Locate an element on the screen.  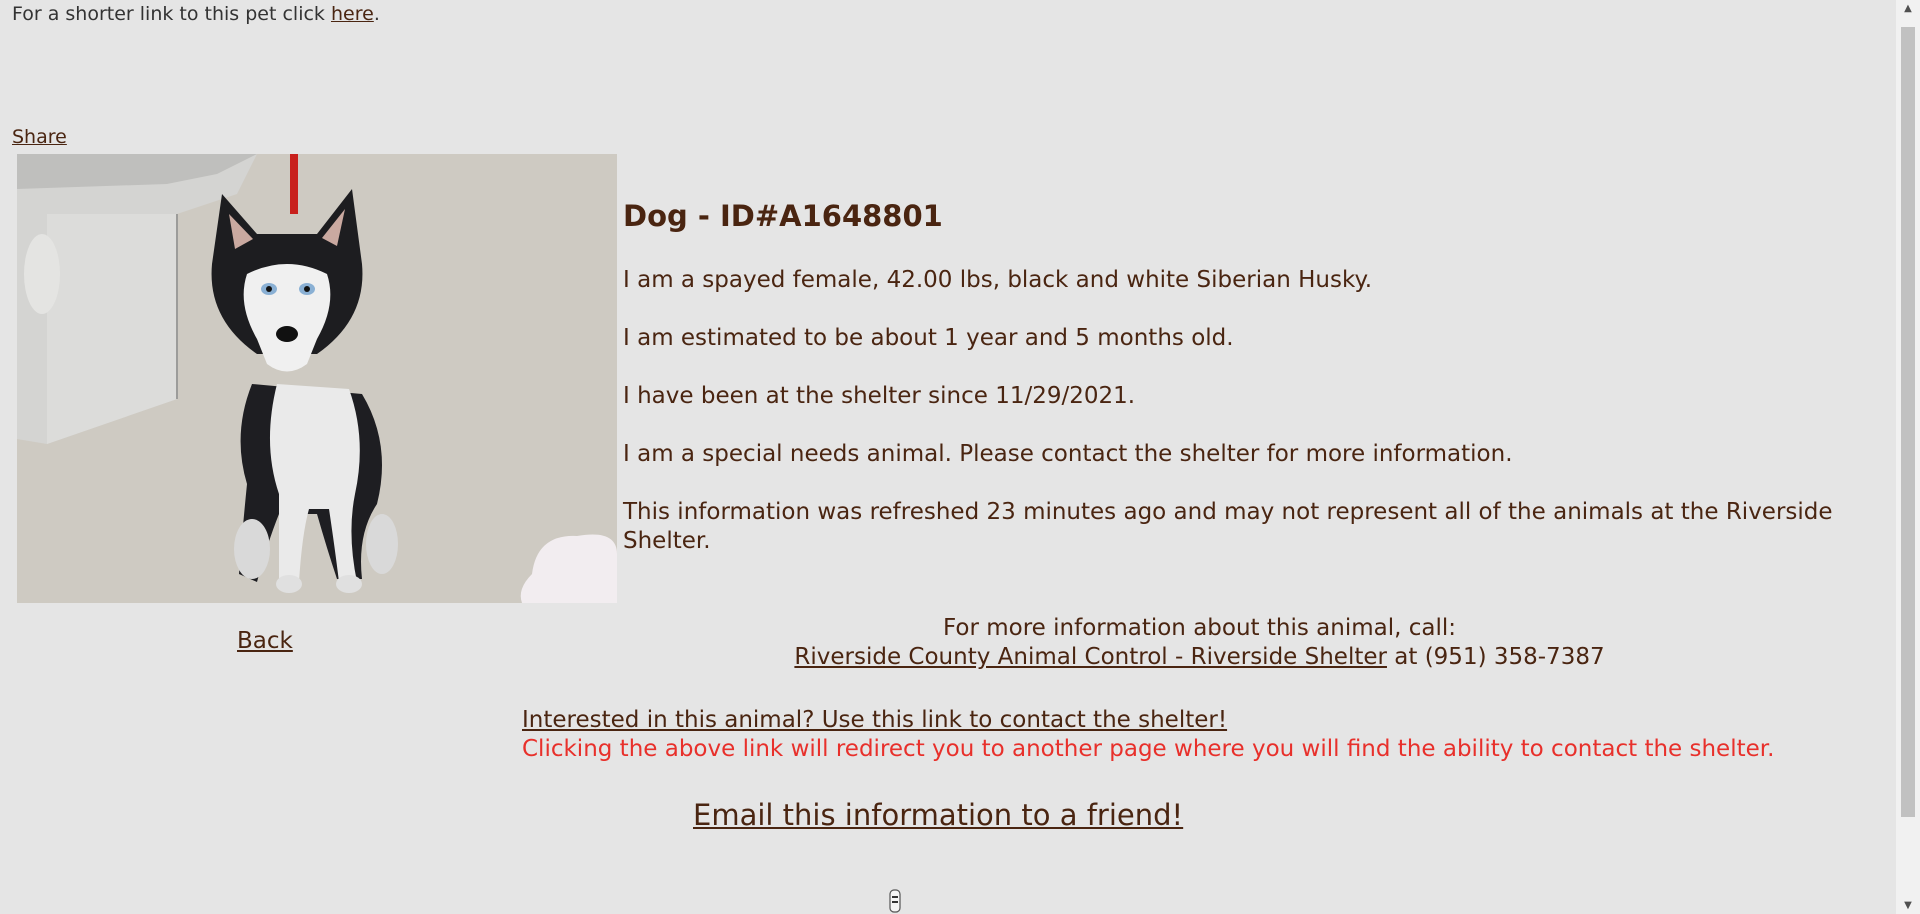
share-link: Share is located at coordinates (39, 137).